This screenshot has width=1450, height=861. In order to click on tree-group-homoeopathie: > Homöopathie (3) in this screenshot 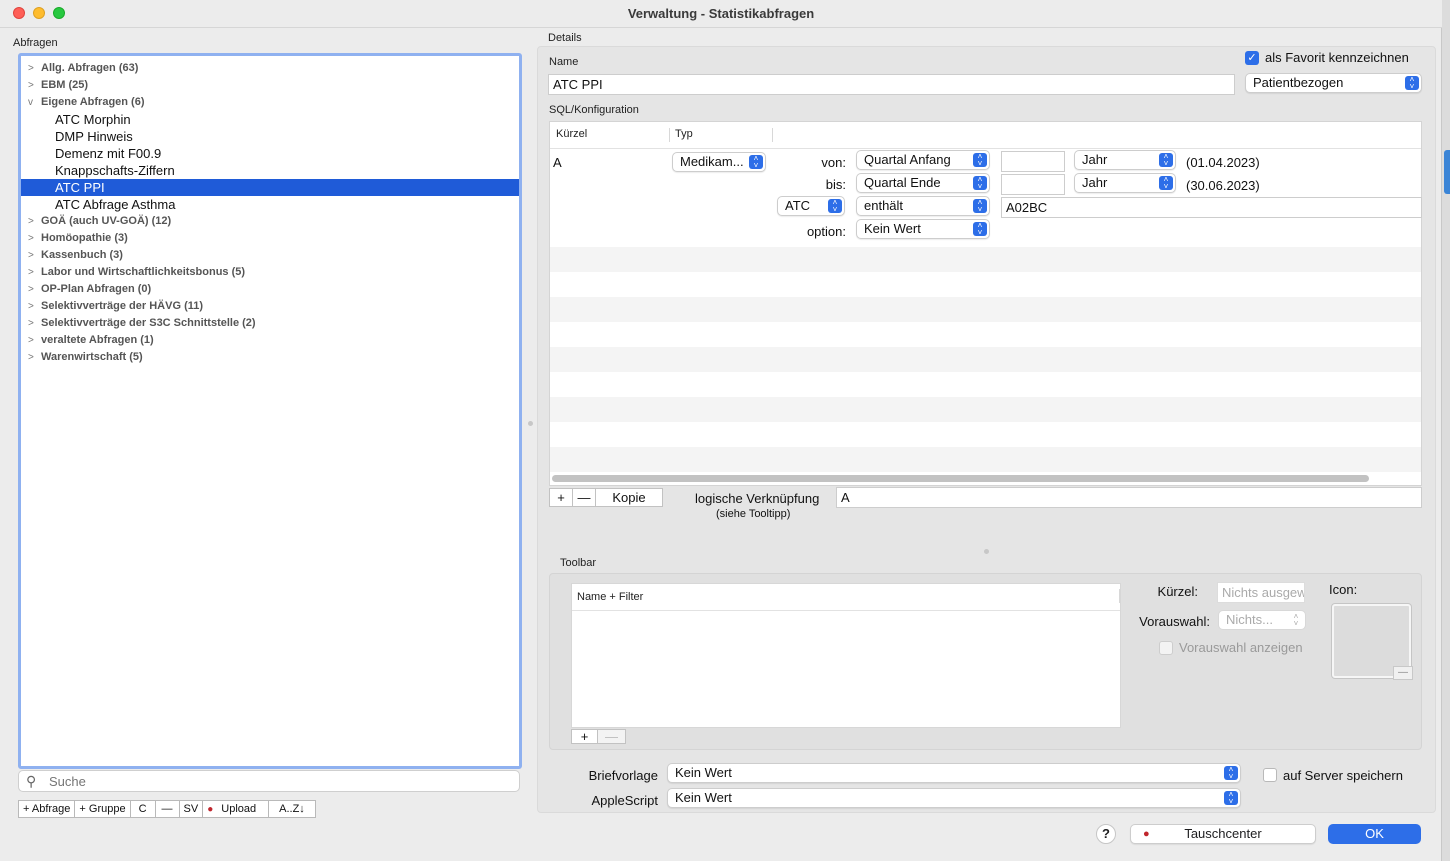, I will do `click(270, 238)`.